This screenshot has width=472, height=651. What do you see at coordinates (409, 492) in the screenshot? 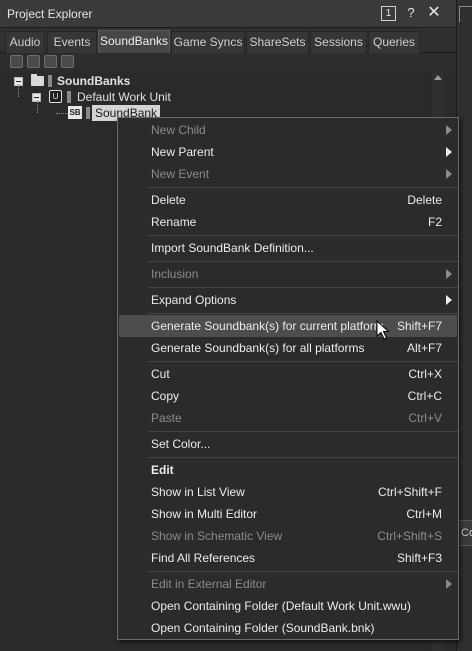
I see `menu-item-shortcut: Ctrl+Shift+F` at bounding box center [409, 492].